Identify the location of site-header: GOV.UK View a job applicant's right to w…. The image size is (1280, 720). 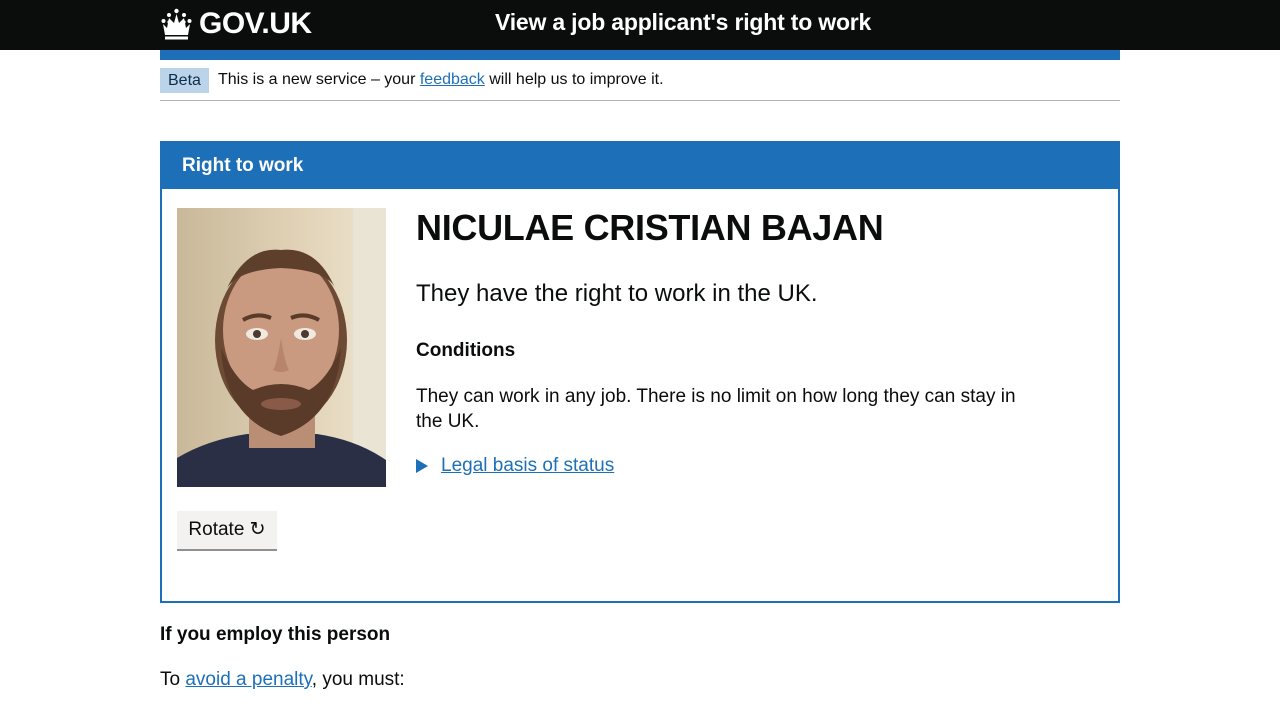
(640, 25).